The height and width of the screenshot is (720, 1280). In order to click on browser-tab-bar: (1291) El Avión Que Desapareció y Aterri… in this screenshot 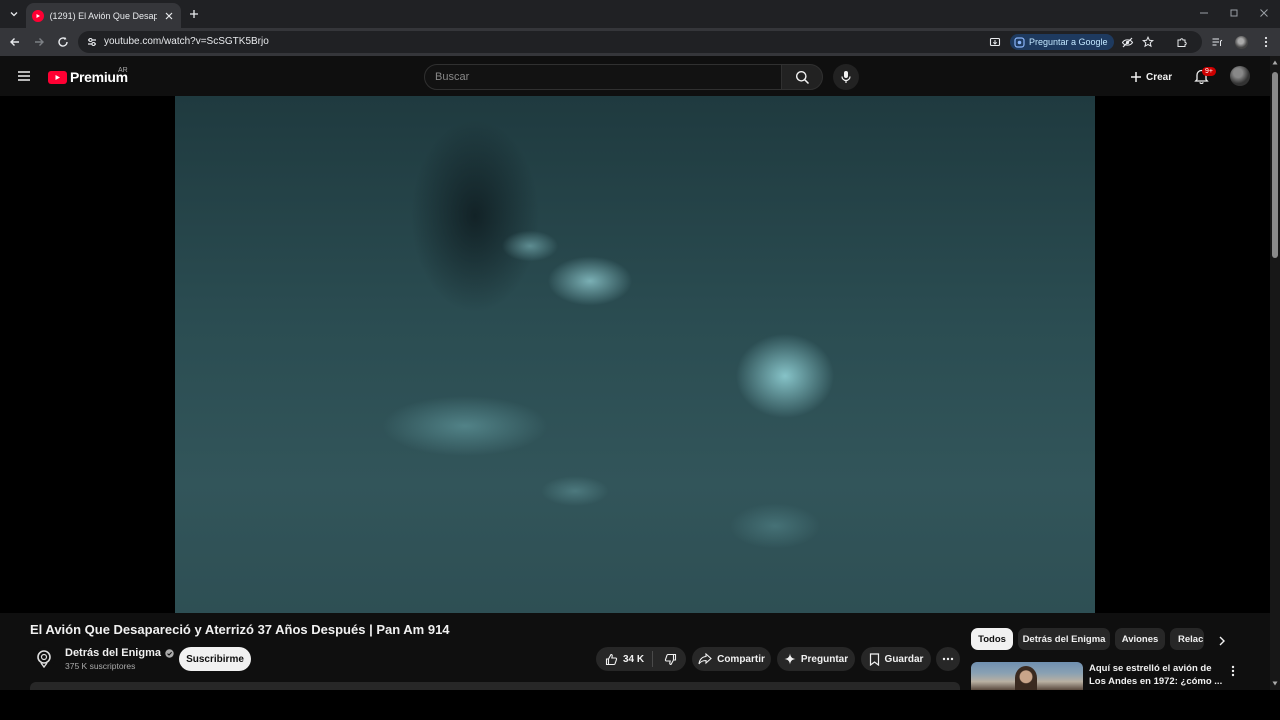, I will do `click(640, 14)`.